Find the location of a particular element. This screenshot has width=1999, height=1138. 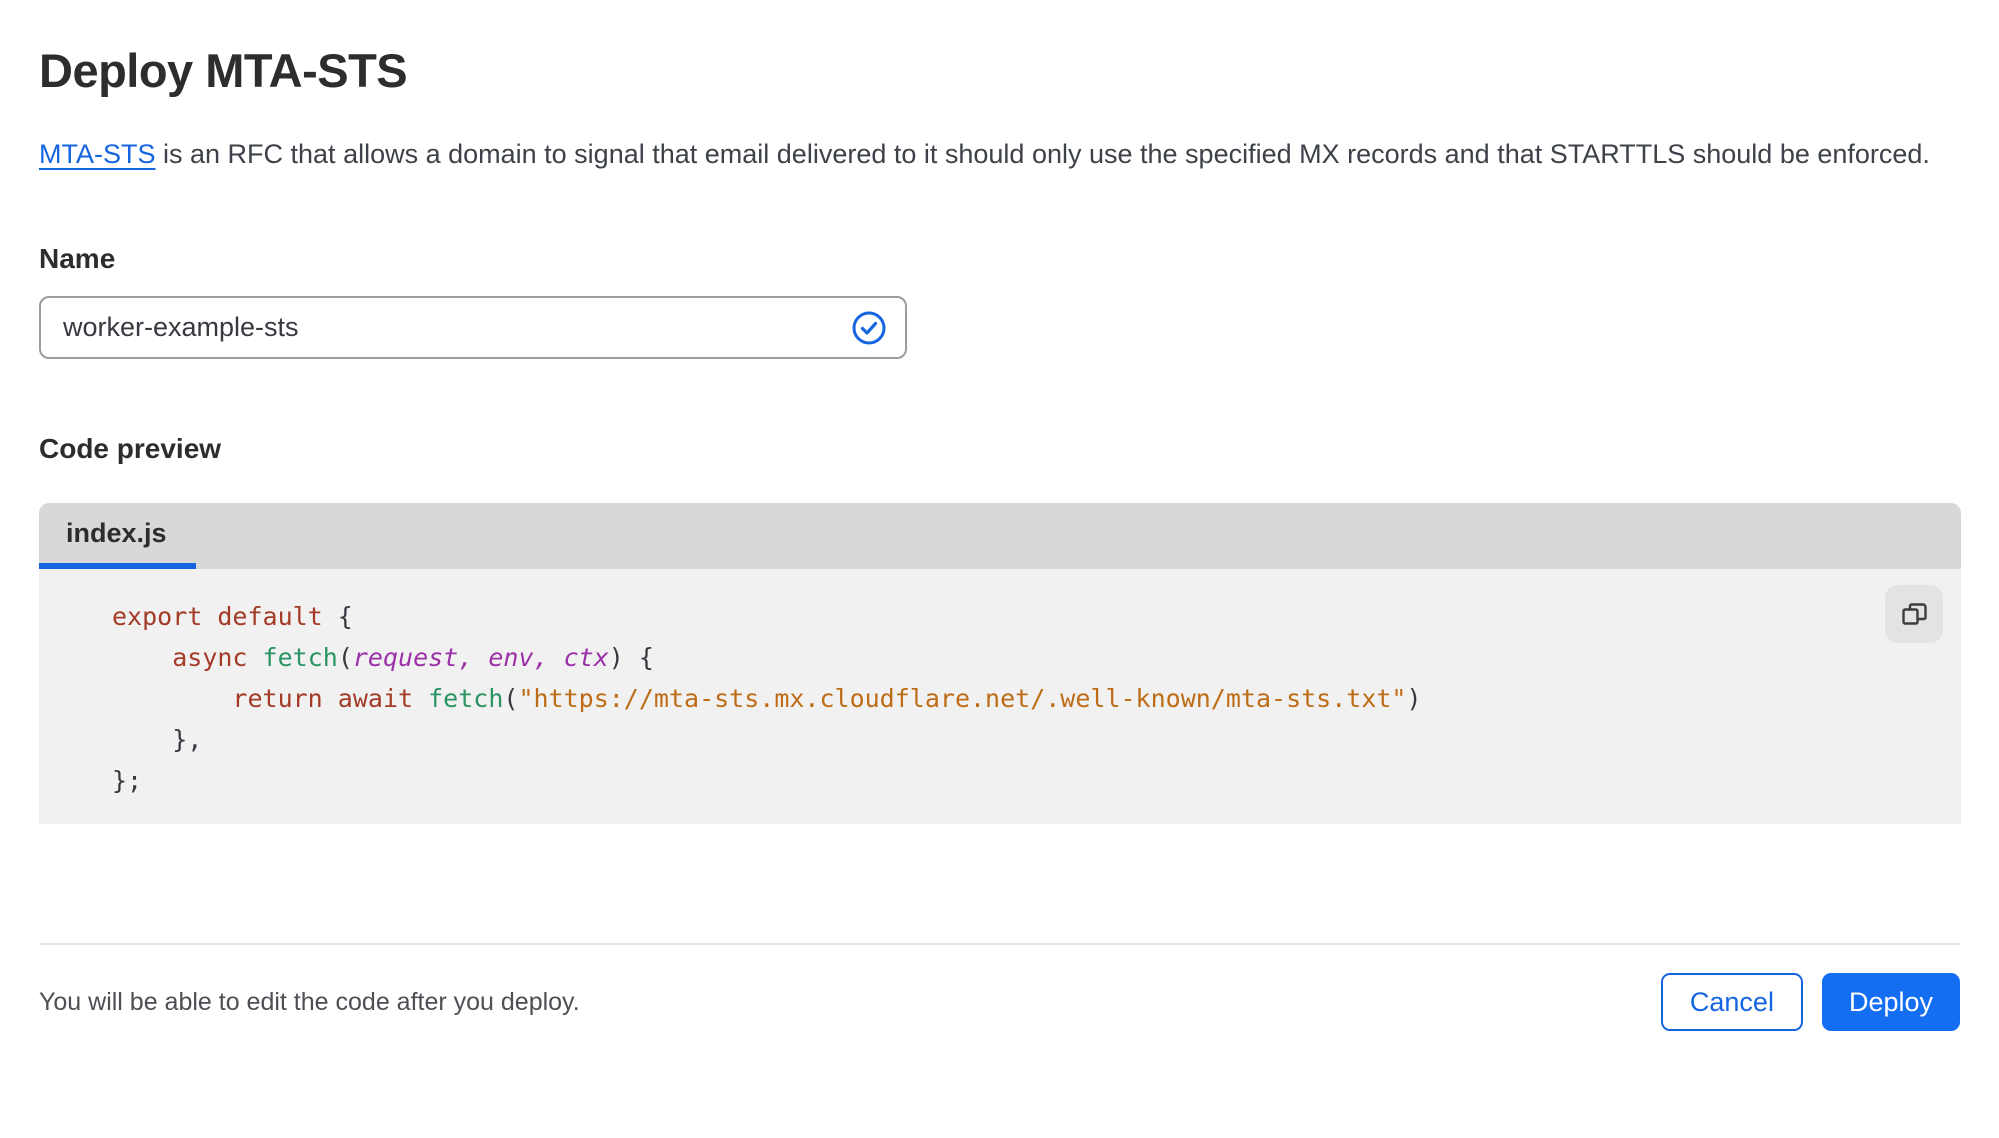

deploy-button: Deploy is located at coordinates (1890, 1002).